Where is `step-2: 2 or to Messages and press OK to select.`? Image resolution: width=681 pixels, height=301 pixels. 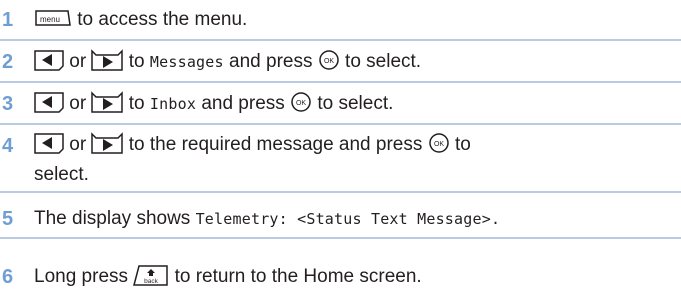 step-2: 2 or to Messages and press OK to select. is located at coordinates (340, 62).